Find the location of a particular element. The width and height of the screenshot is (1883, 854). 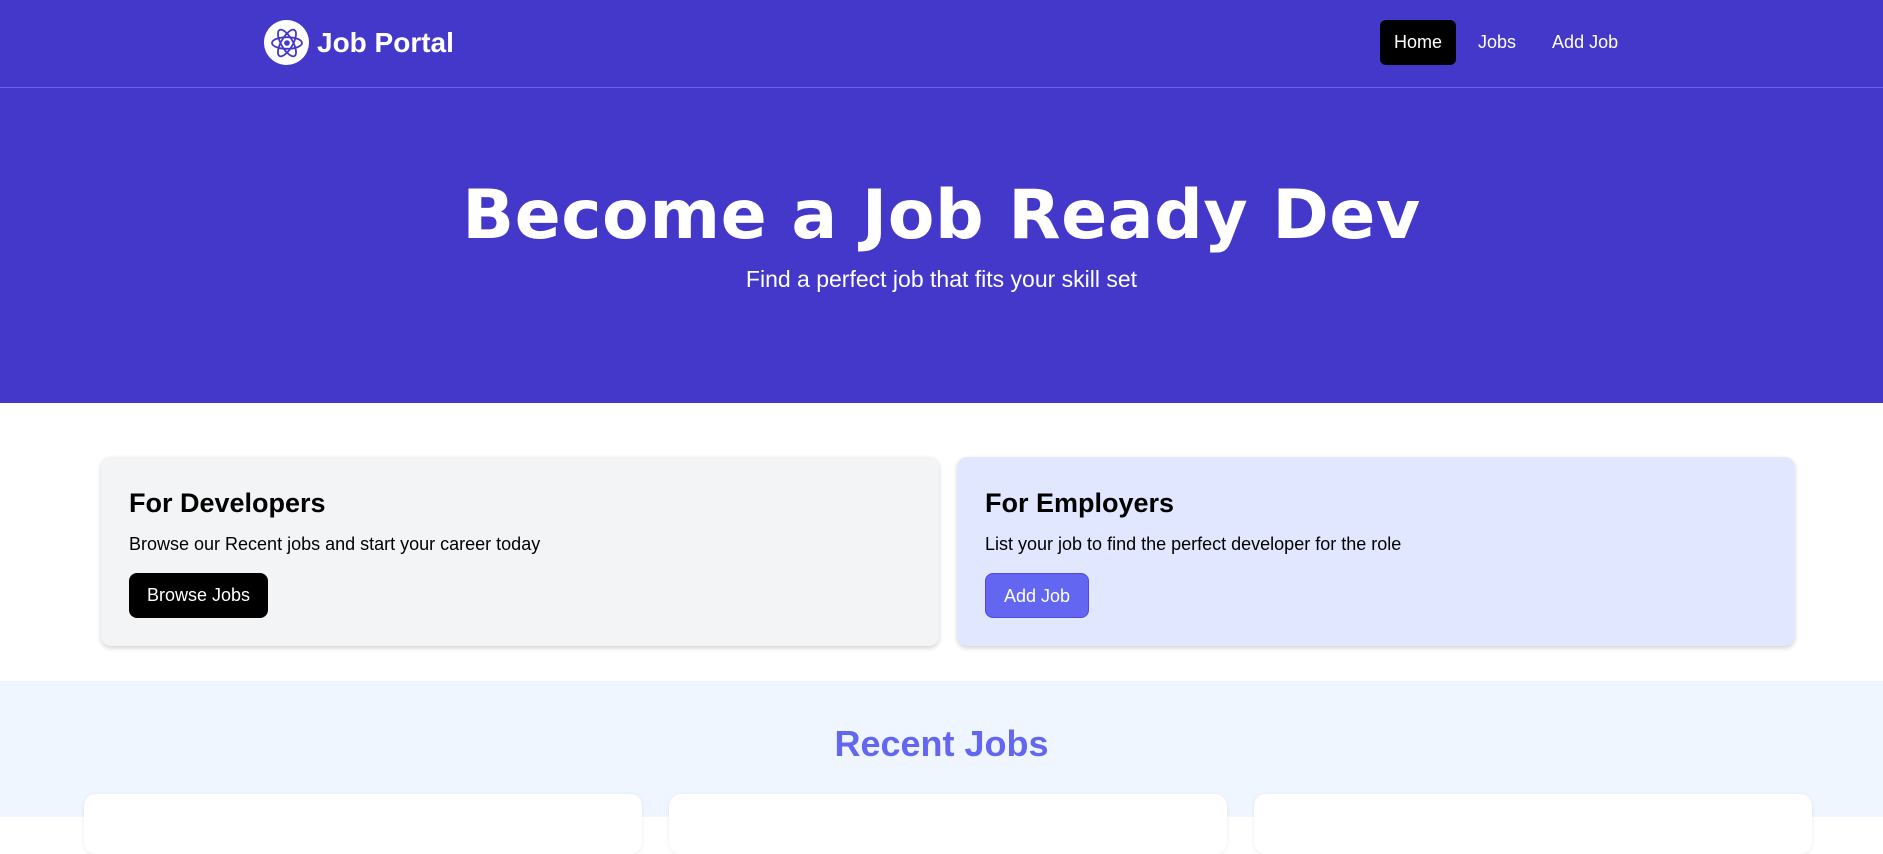

navbar: Job Portal Home Jobs Add Job is located at coordinates (941, 44).